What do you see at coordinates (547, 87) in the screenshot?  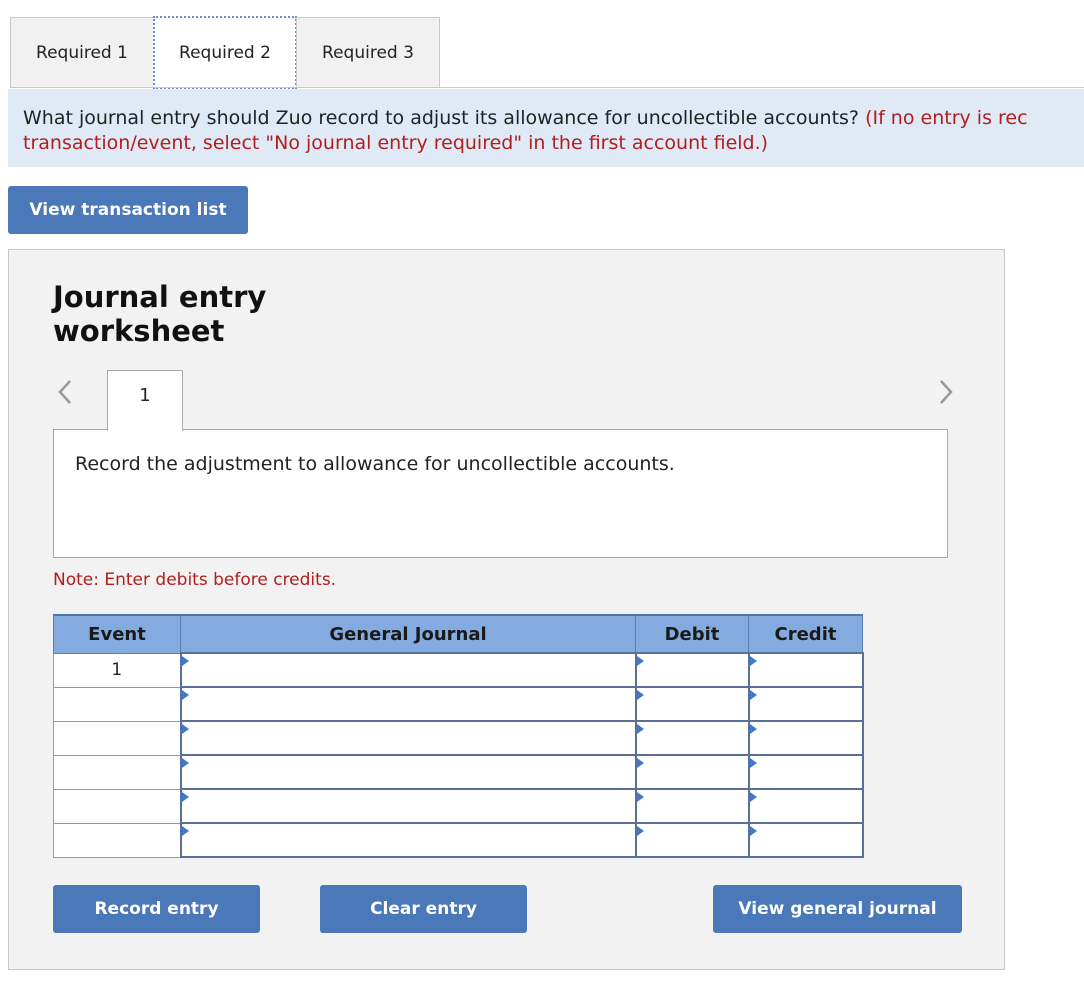 I see `tab-divider` at bounding box center [547, 87].